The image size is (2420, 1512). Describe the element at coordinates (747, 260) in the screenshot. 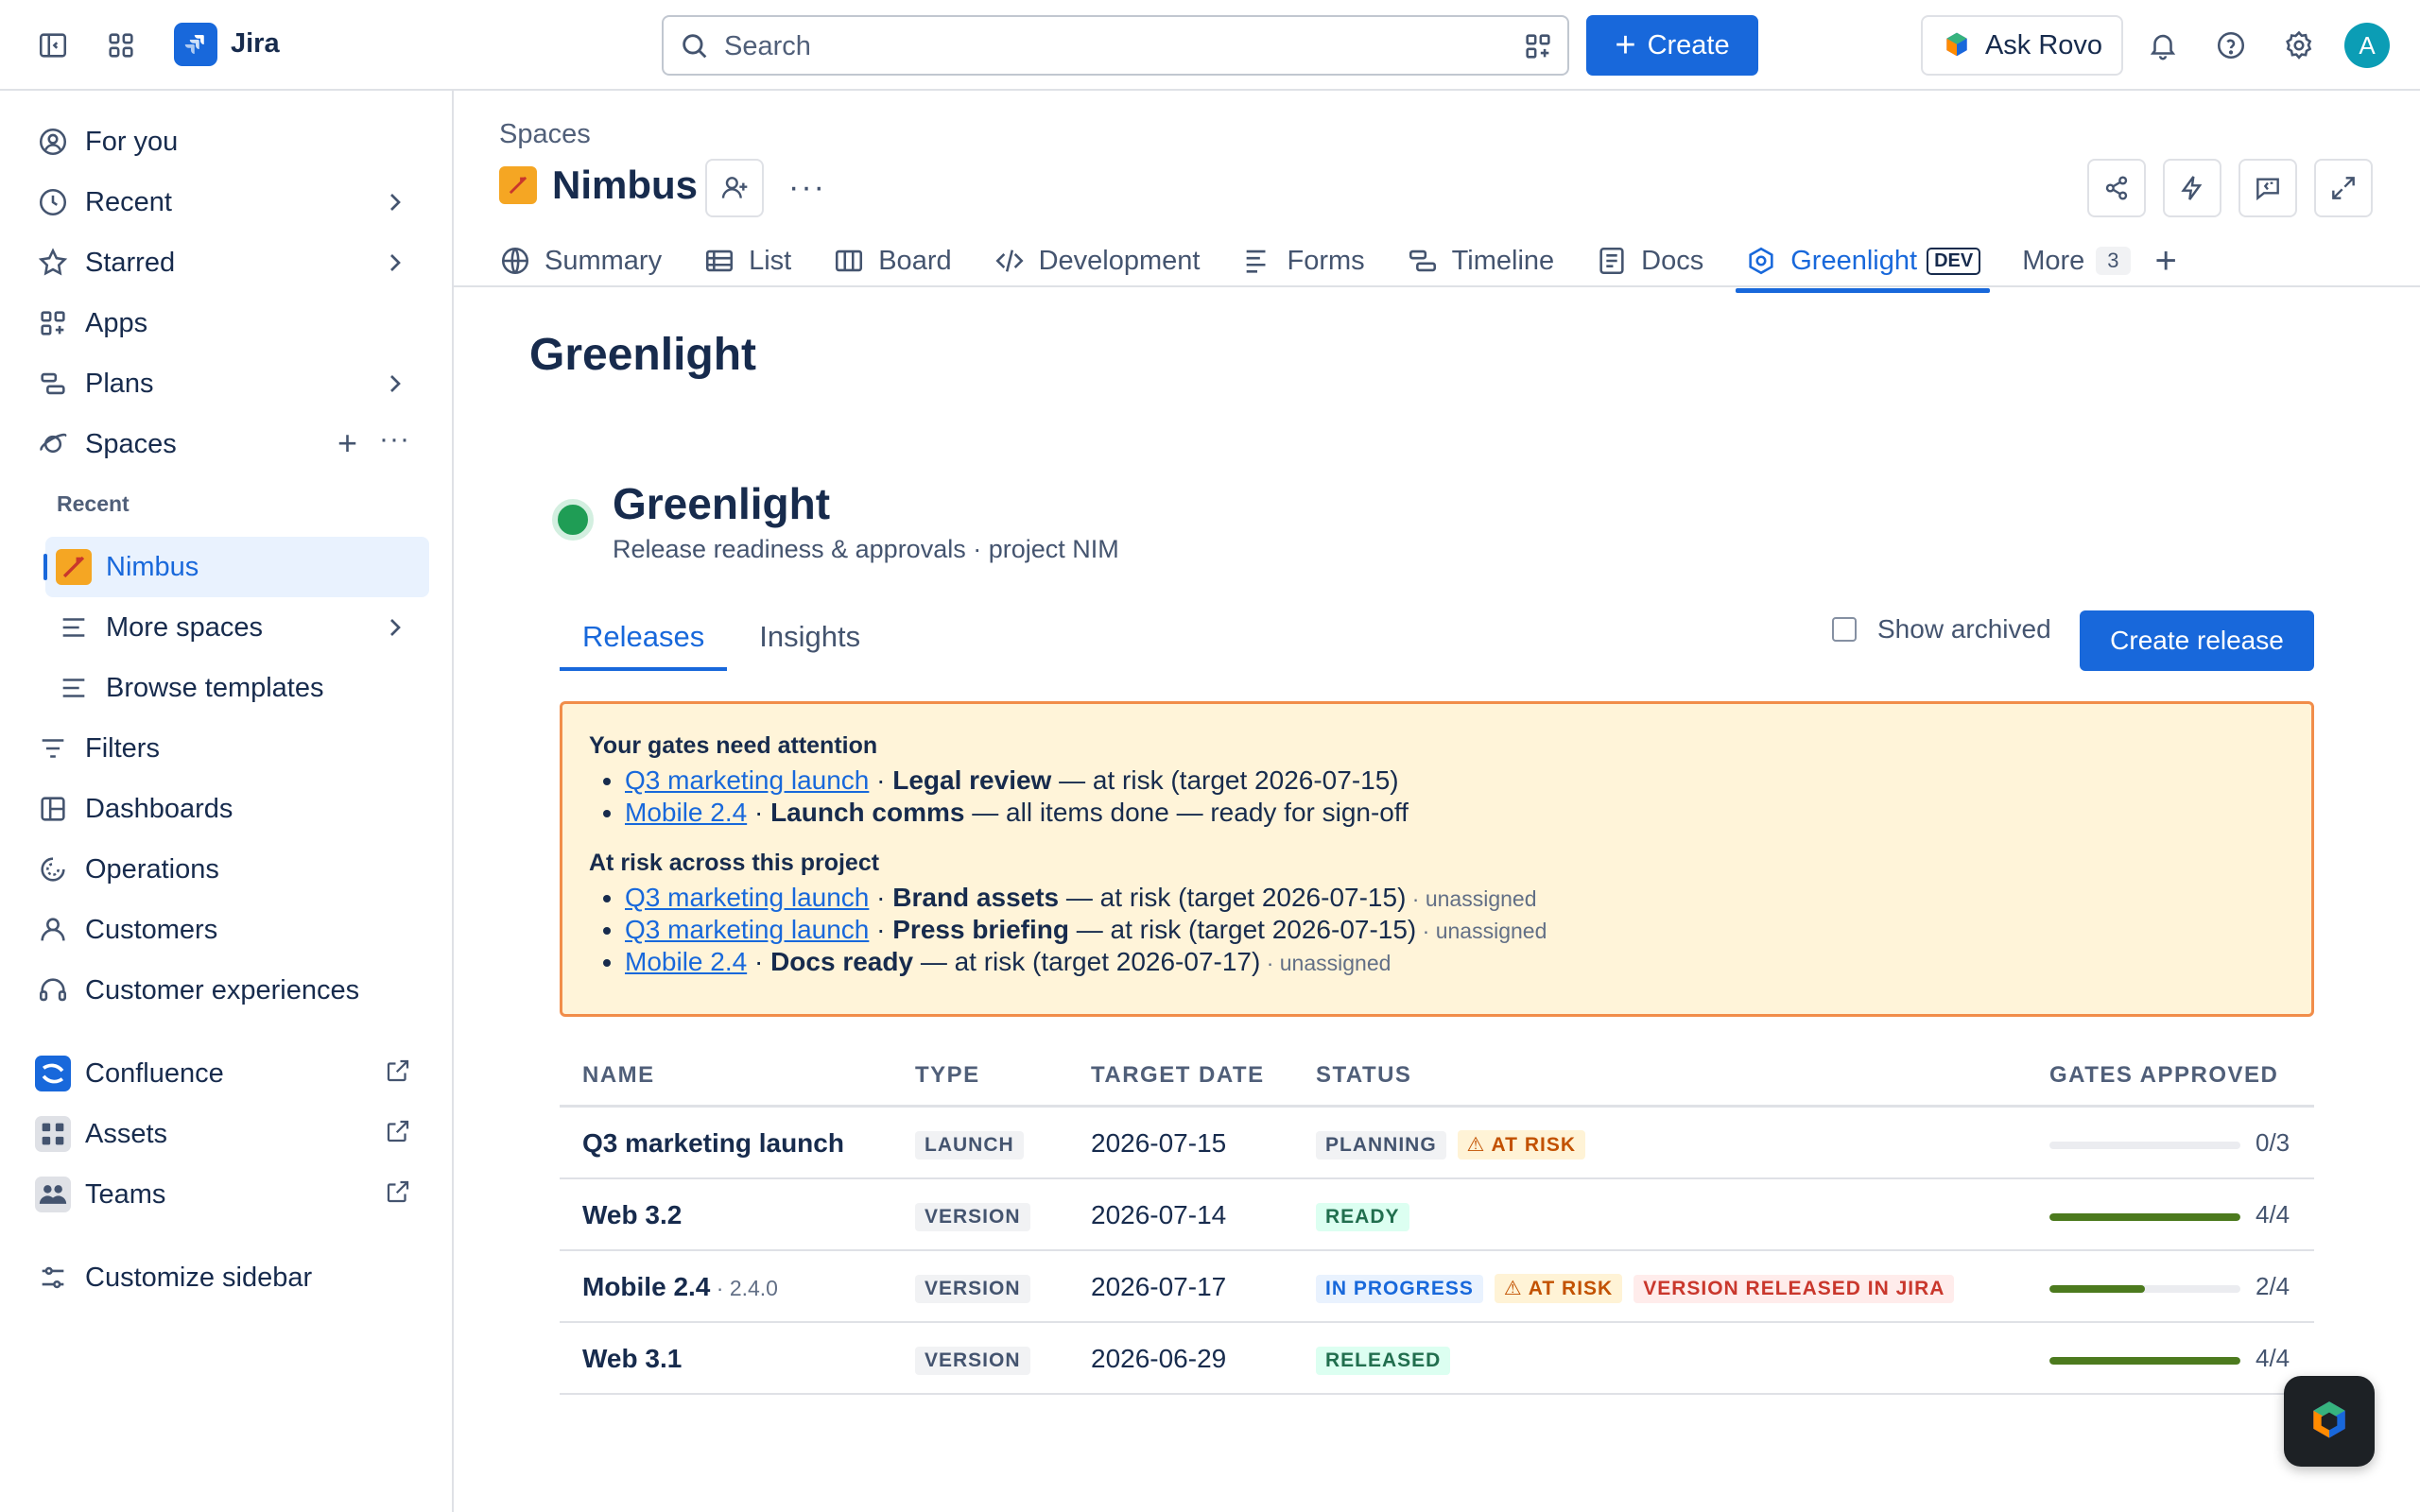

I see `tab-list: List` at that location.